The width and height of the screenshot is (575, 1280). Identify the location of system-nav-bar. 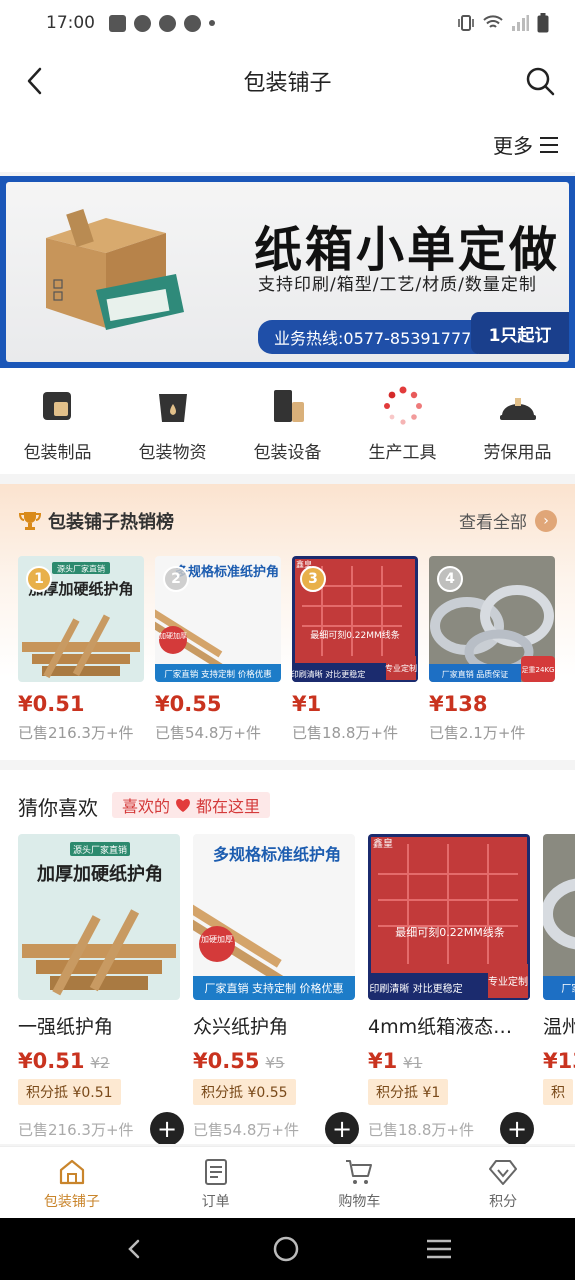
(287, 1249).